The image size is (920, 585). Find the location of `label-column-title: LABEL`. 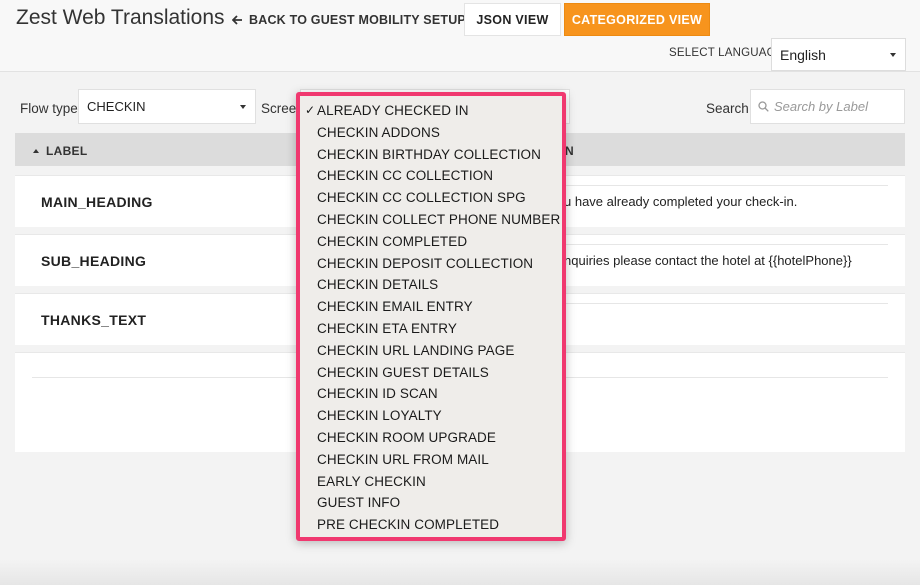

label-column-title: LABEL is located at coordinates (67, 151).